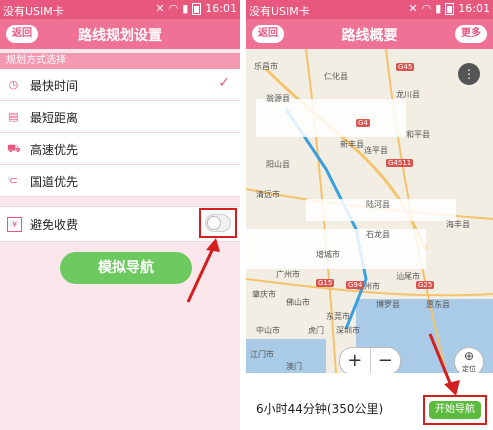 The height and width of the screenshot is (430, 493). Describe the element at coordinates (262, 354) in the screenshot. I see `map-label: 江门市` at that location.